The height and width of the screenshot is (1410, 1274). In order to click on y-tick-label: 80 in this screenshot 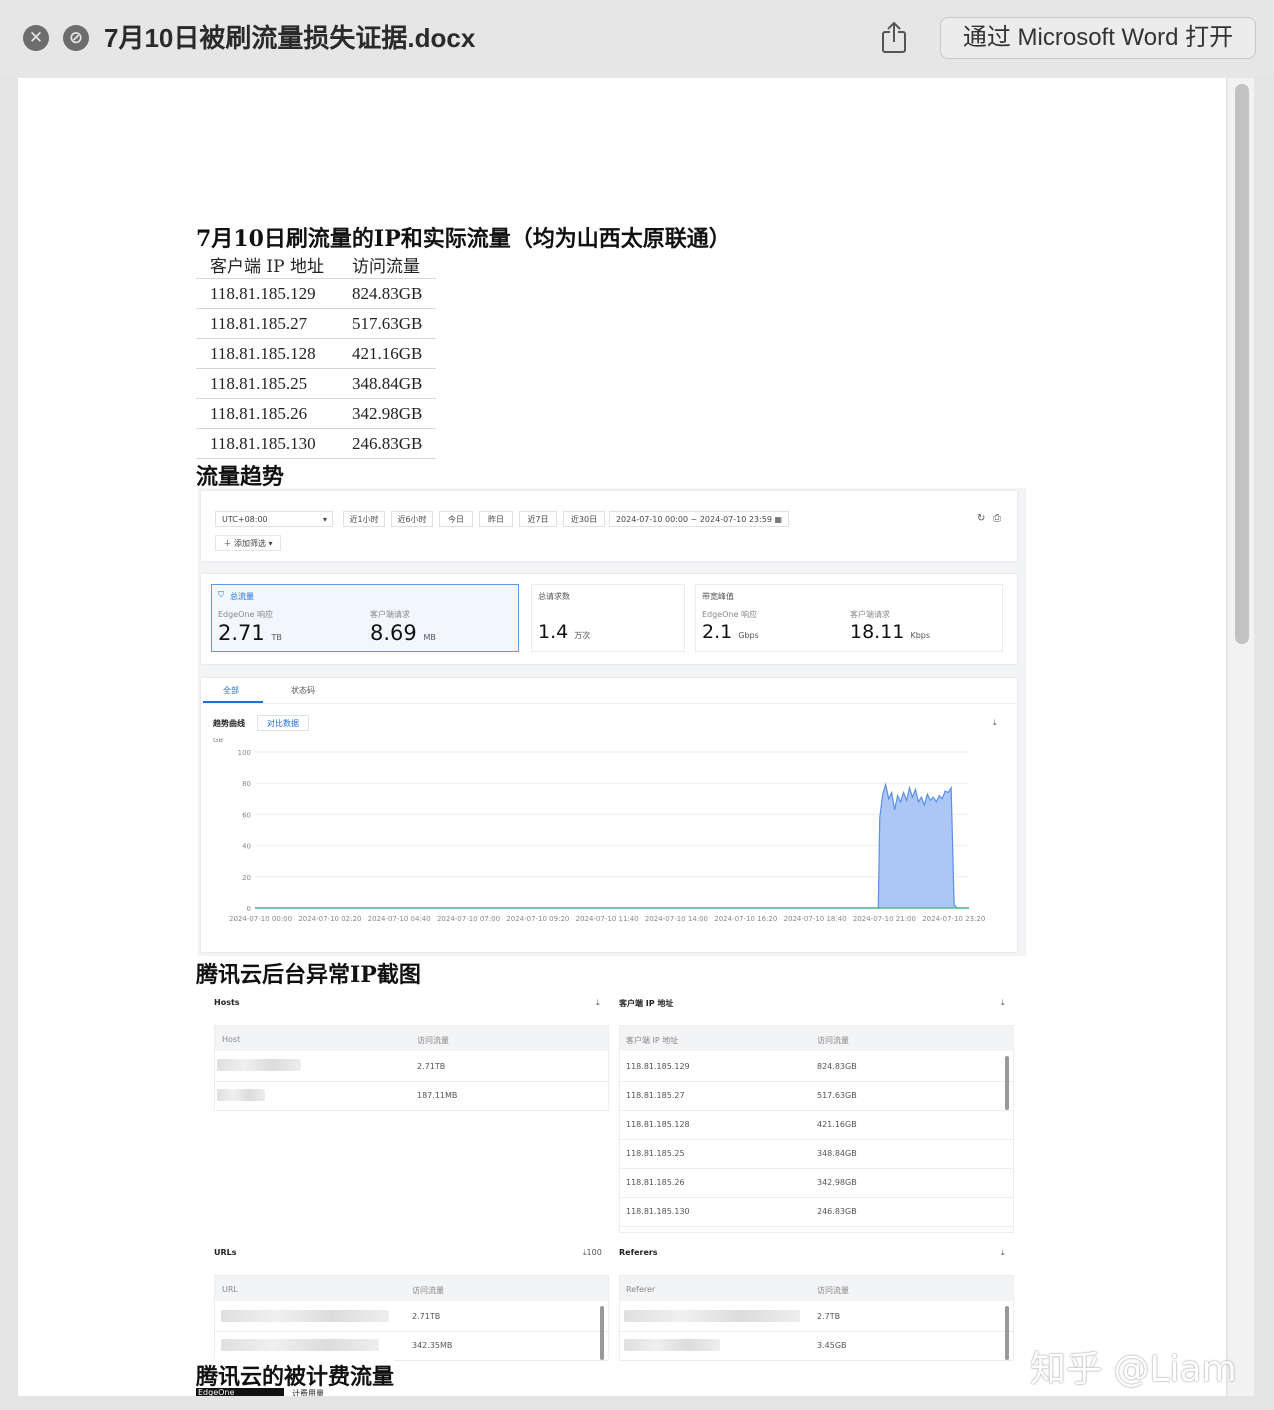, I will do `click(246, 784)`.